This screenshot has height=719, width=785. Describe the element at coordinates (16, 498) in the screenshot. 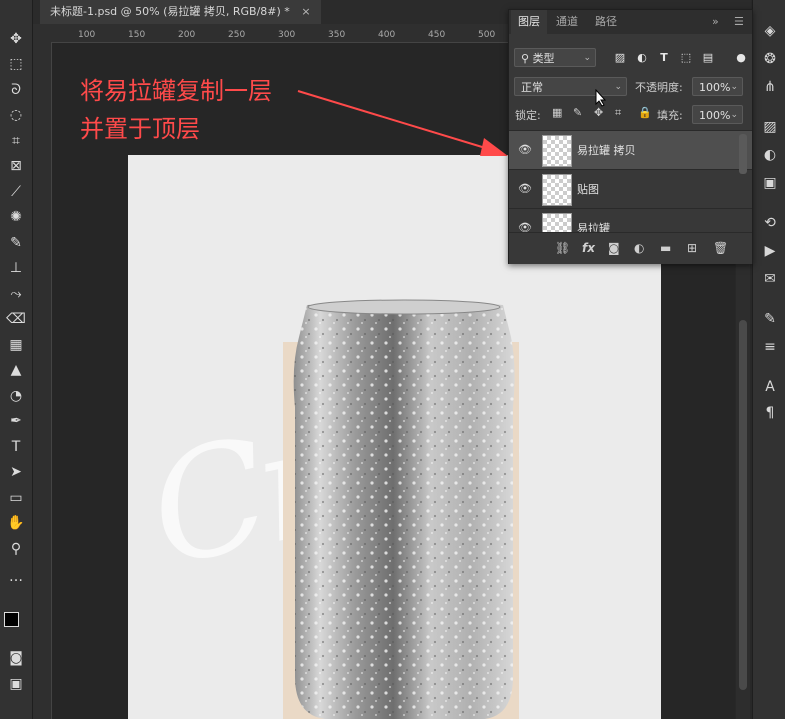

I see `rectangle-tool-icon: ▭` at that location.